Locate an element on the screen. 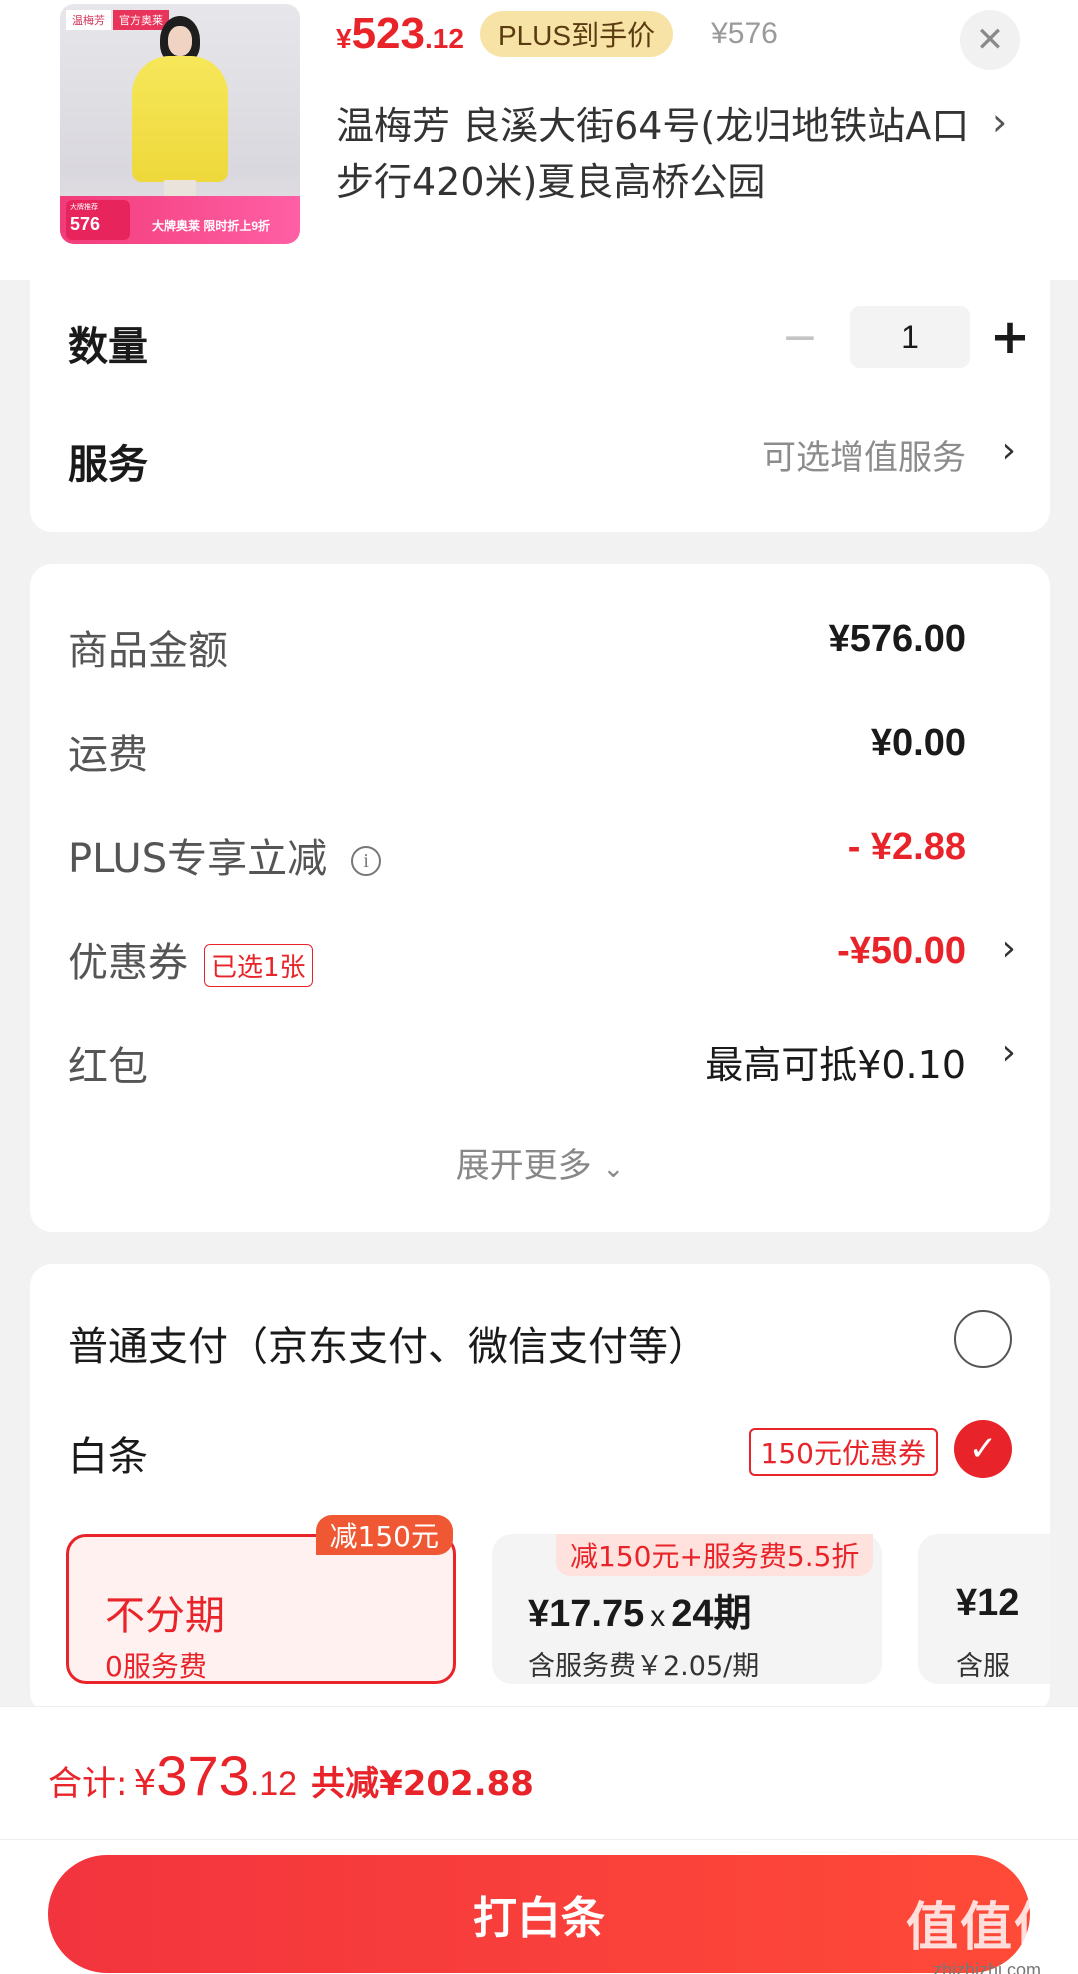 Image resolution: width=1078 pixels, height=1974 pixels. thumb-promo-price: 576 is located at coordinates (85, 224).